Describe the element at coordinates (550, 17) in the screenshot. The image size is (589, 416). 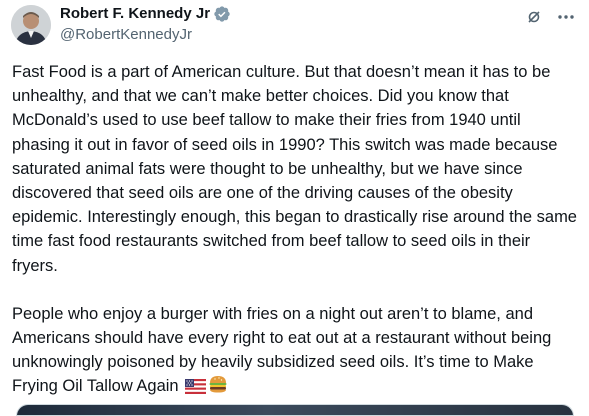
I see `post-actions` at that location.